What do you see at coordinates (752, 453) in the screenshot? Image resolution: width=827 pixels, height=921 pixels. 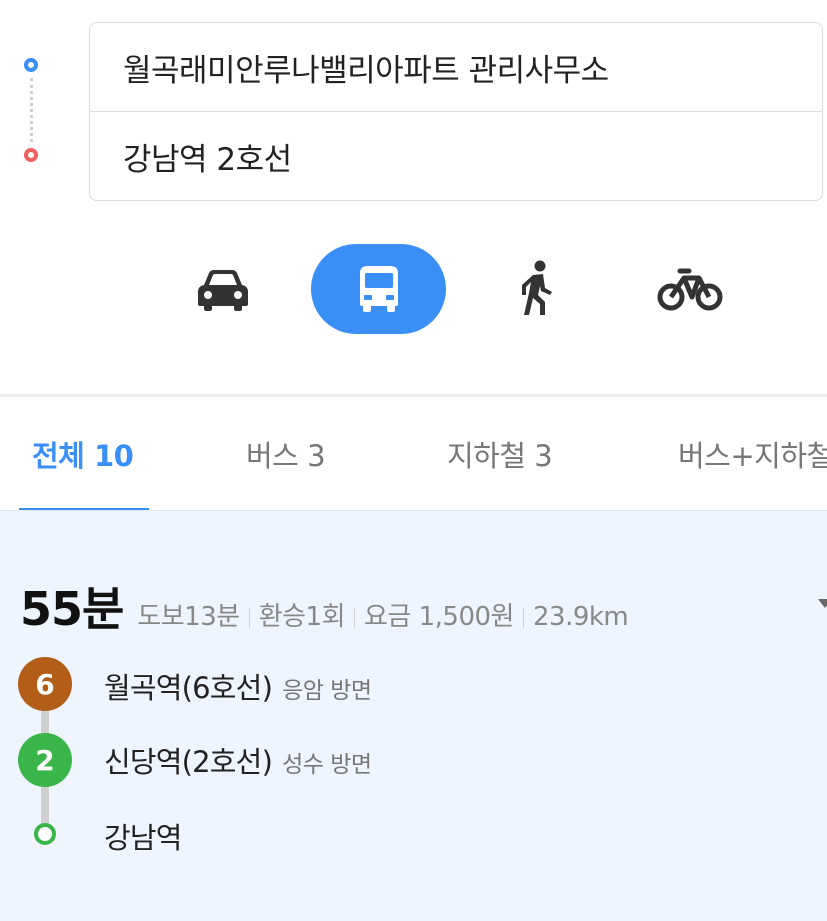 I see `tab-bus-subway: 버스+지하철` at bounding box center [752, 453].